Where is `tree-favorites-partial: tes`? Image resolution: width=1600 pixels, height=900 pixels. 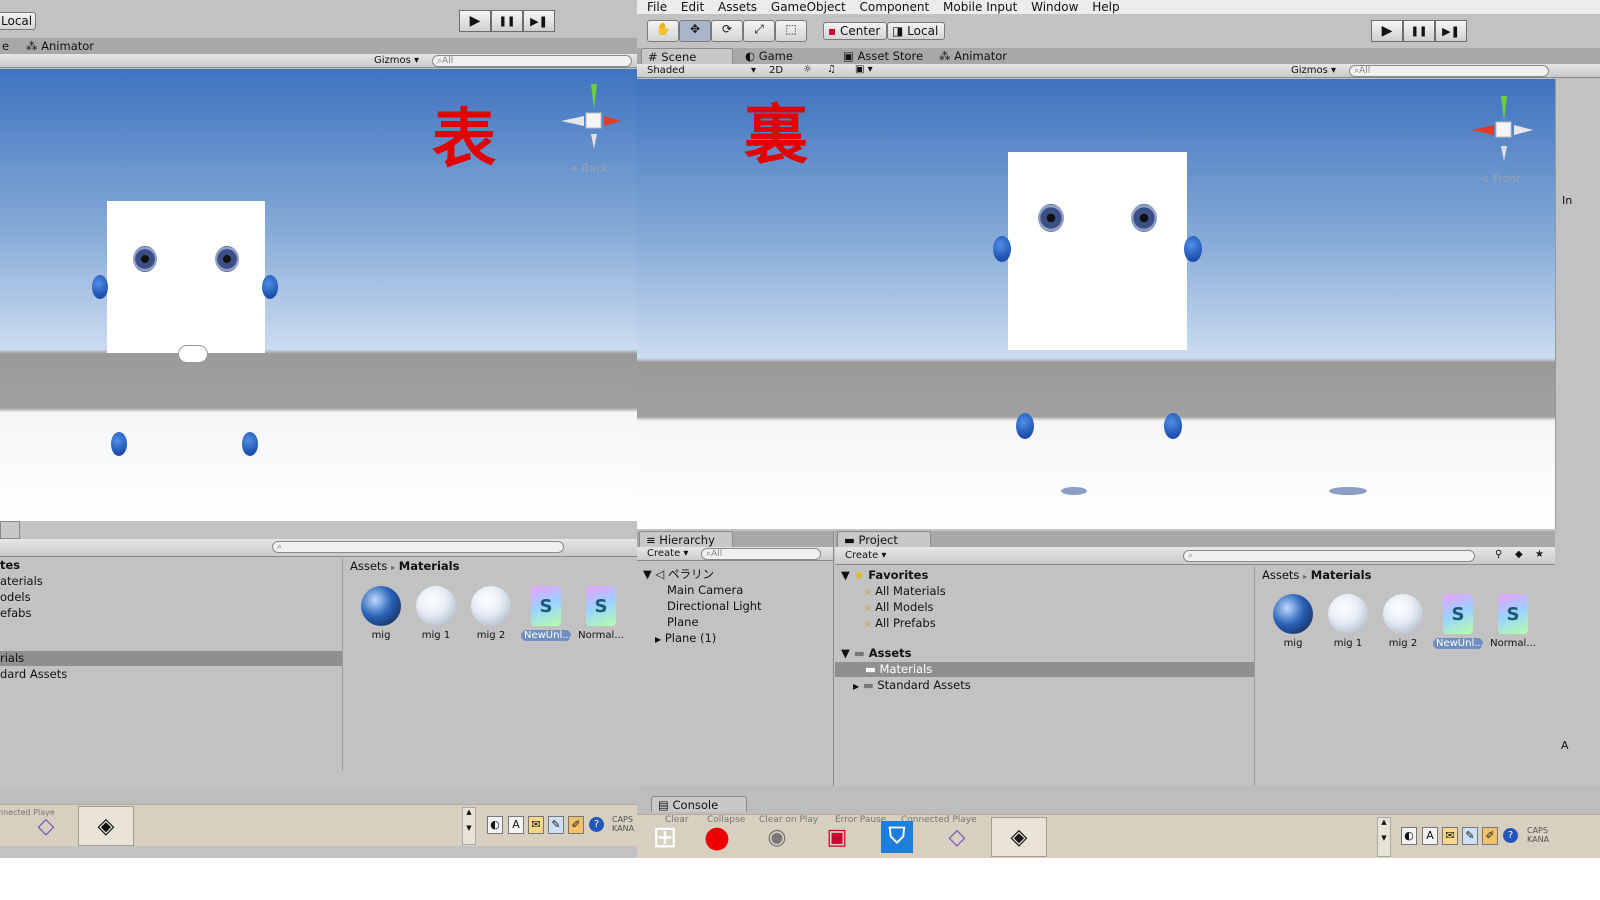 tree-favorites-partial: tes is located at coordinates (171, 565).